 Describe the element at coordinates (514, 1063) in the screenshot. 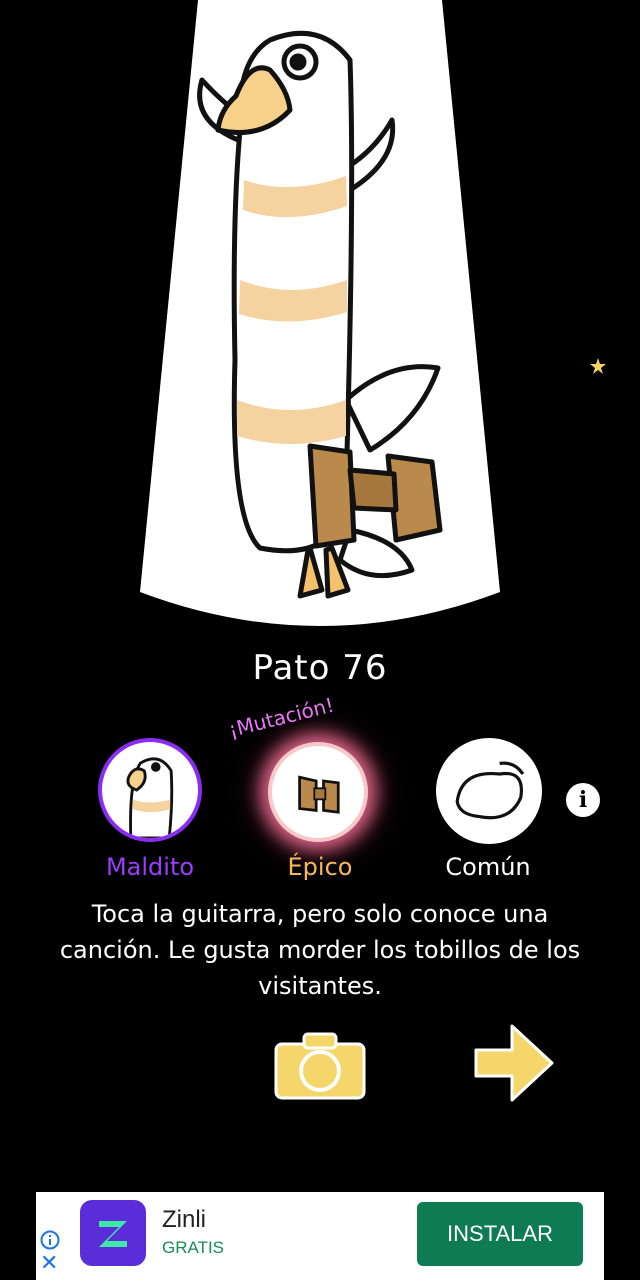

I see `arrow-right-icon` at that location.